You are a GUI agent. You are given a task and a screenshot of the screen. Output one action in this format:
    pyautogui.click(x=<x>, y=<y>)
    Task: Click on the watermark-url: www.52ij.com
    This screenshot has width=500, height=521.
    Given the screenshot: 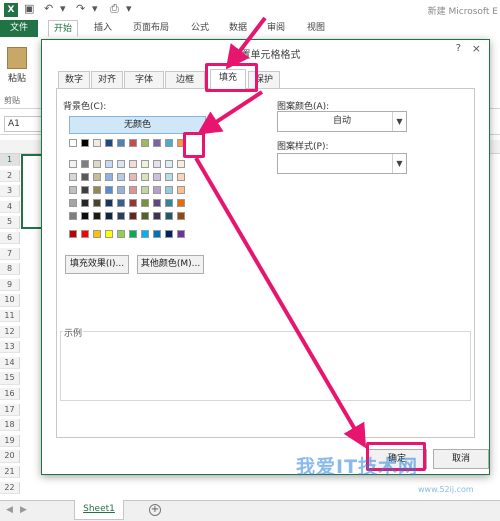 What is the action you would take?
    pyautogui.click(x=446, y=489)
    